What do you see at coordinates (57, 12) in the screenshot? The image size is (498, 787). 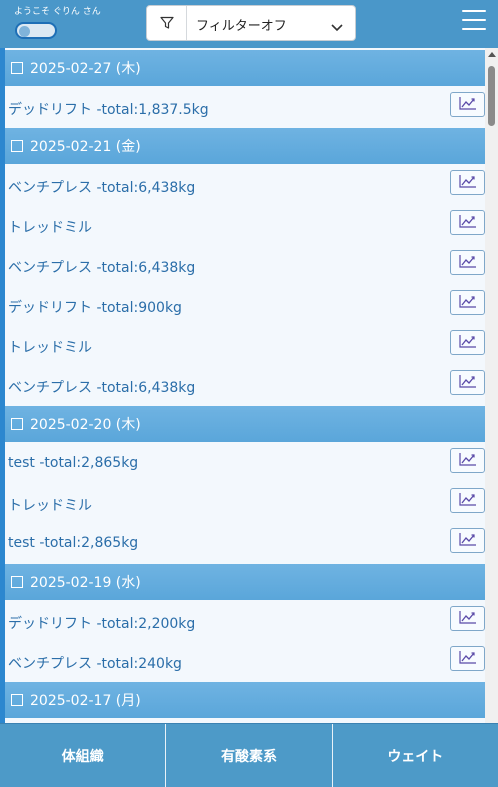 I see `welcome-text: ようこそ ぐりん さん` at bounding box center [57, 12].